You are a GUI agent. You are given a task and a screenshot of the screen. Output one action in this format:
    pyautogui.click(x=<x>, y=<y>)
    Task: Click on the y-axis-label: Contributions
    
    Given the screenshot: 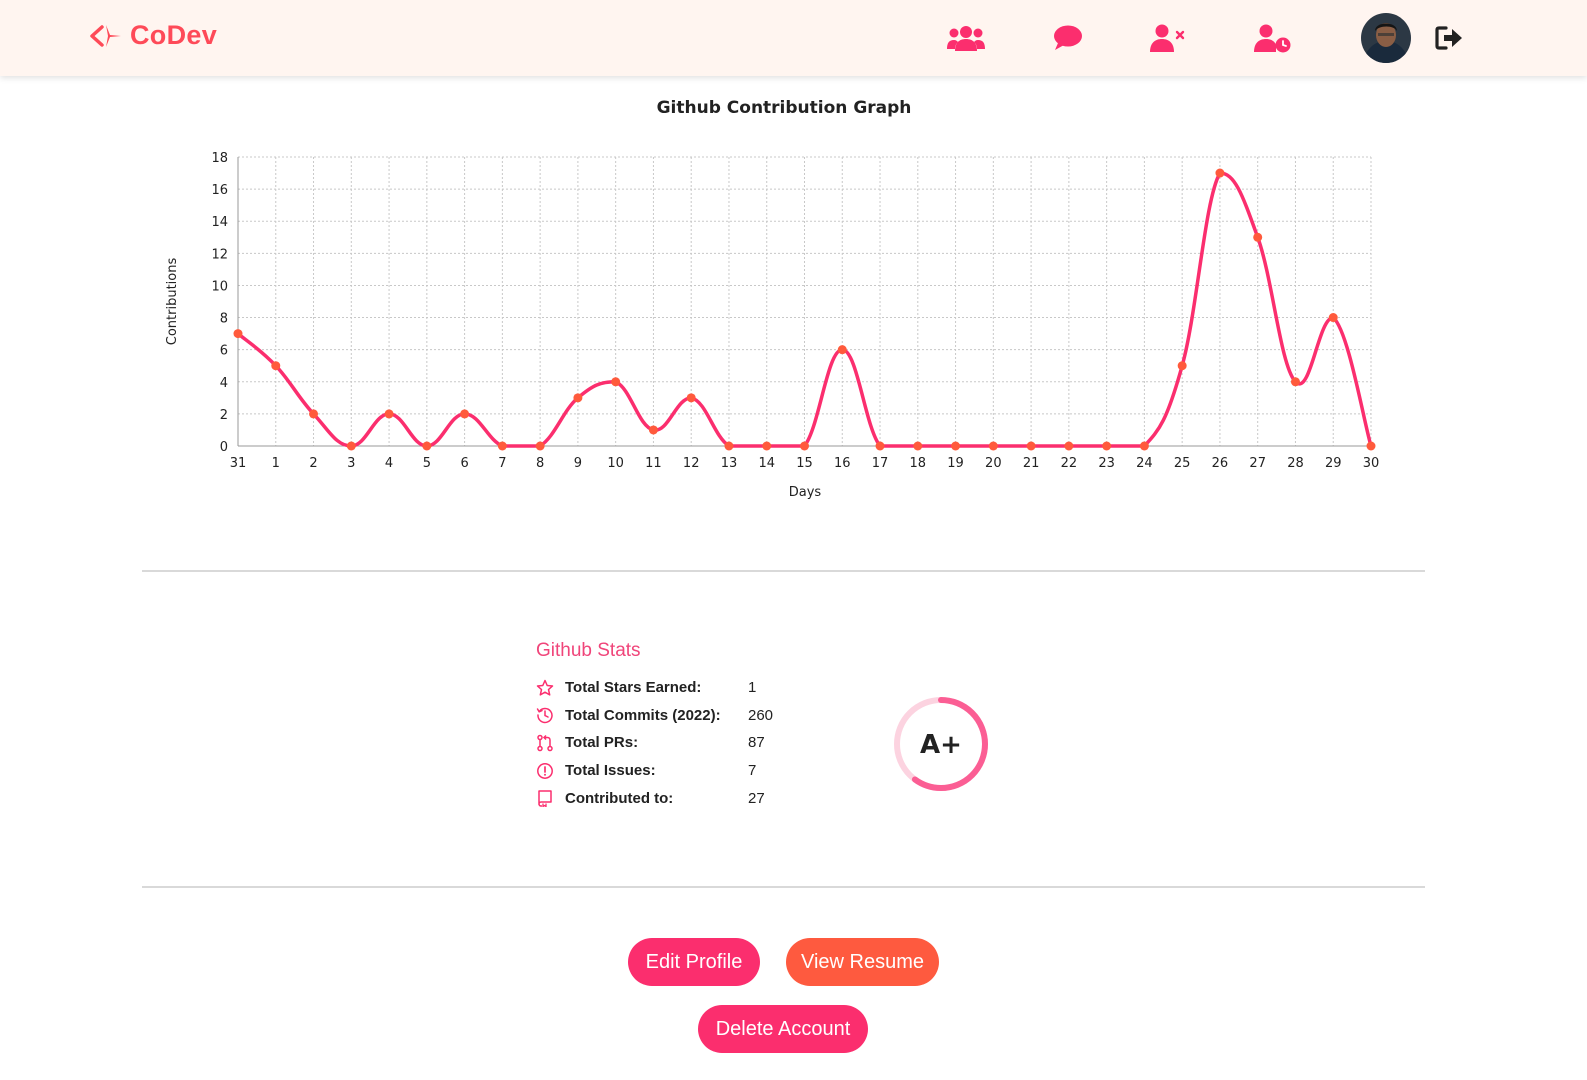 What is the action you would take?
    pyautogui.click(x=172, y=302)
    